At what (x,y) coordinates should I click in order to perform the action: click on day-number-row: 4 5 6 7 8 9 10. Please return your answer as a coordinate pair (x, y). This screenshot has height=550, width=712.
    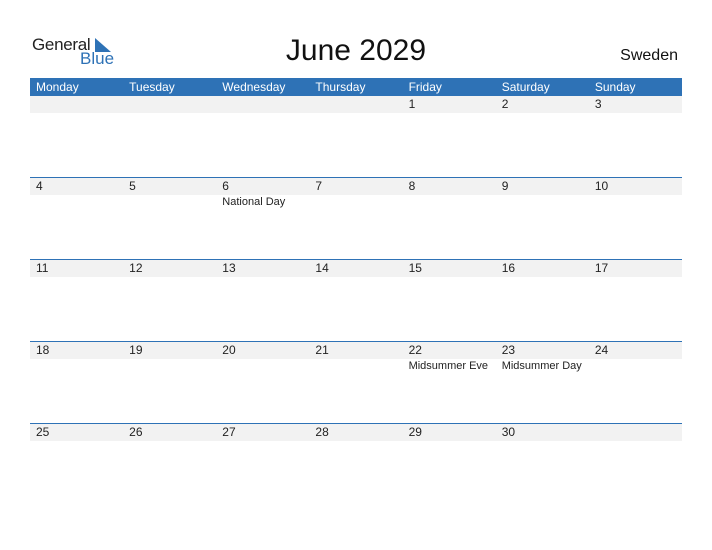
    Looking at the image, I should click on (356, 186).